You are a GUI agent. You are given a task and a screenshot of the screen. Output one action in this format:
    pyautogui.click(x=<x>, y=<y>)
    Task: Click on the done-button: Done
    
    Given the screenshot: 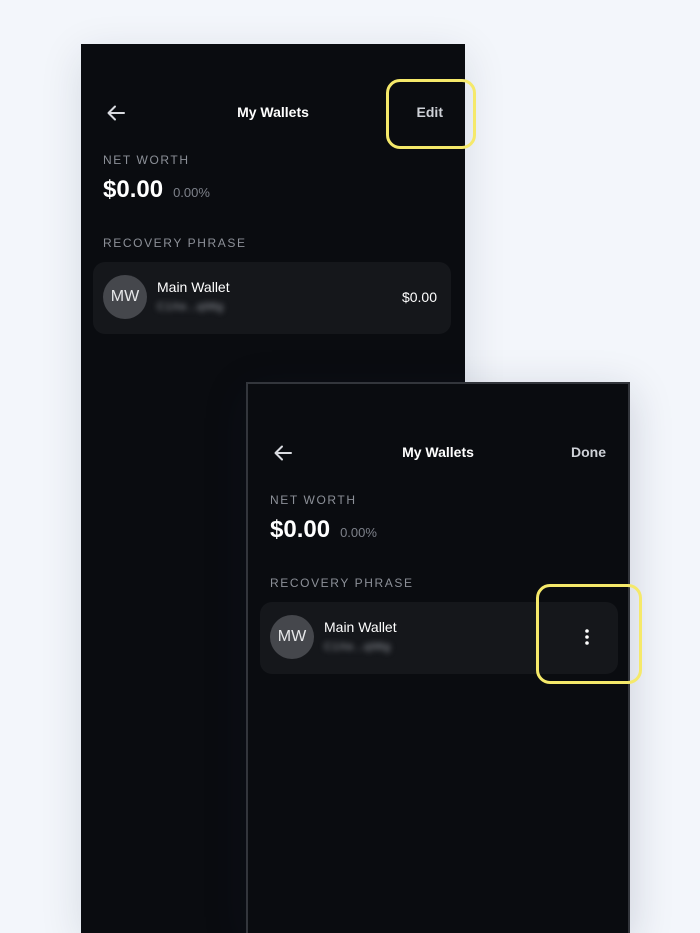 What is the action you would take?
    pyautogui.click(x=588, y=452)
    